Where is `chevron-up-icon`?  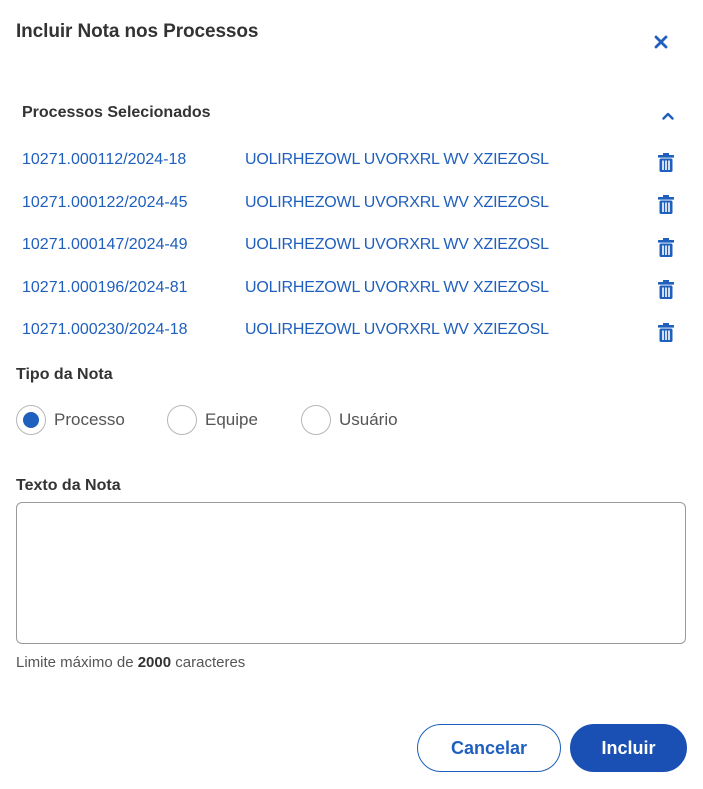
chevron-up-icon is located at coordinates (668, 116).